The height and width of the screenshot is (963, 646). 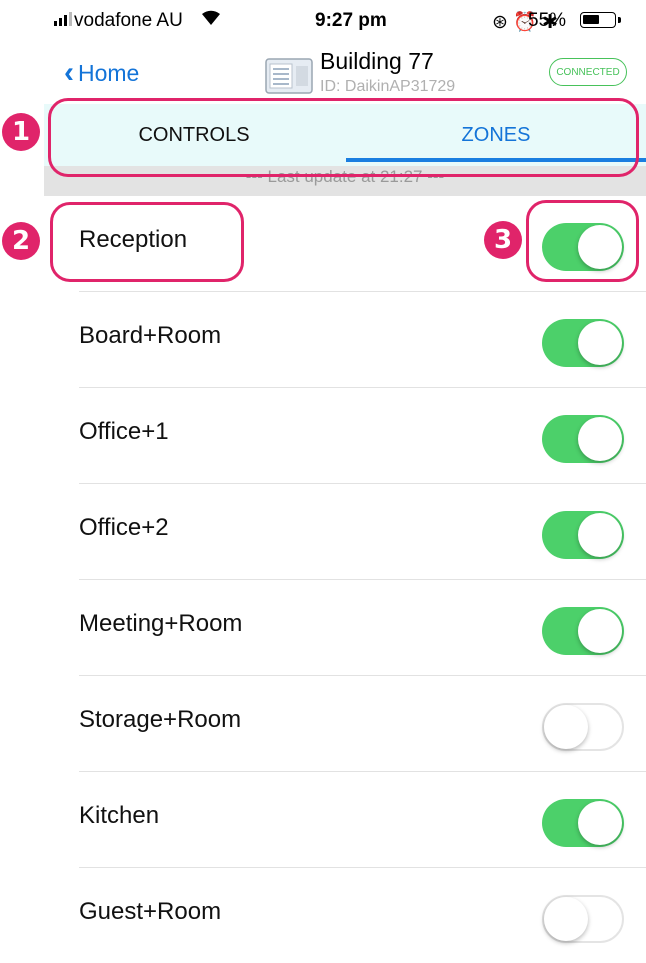 I want to click on ac-unit-icon, so click(x=289, y=76).